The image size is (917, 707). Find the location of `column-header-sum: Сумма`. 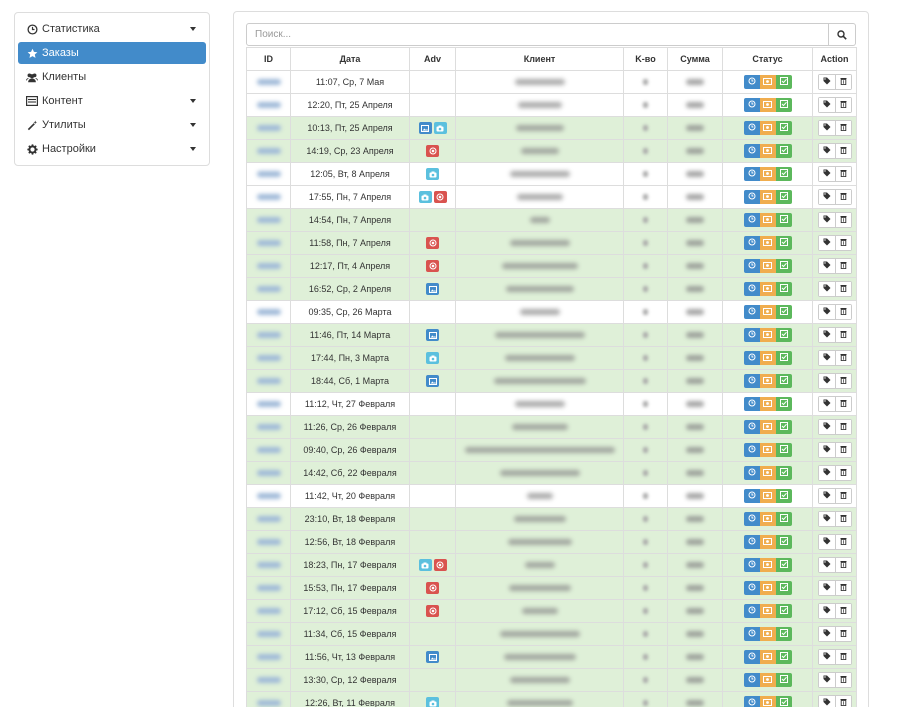

column-header-sum: Сумма is located at coordinates (695, 59).